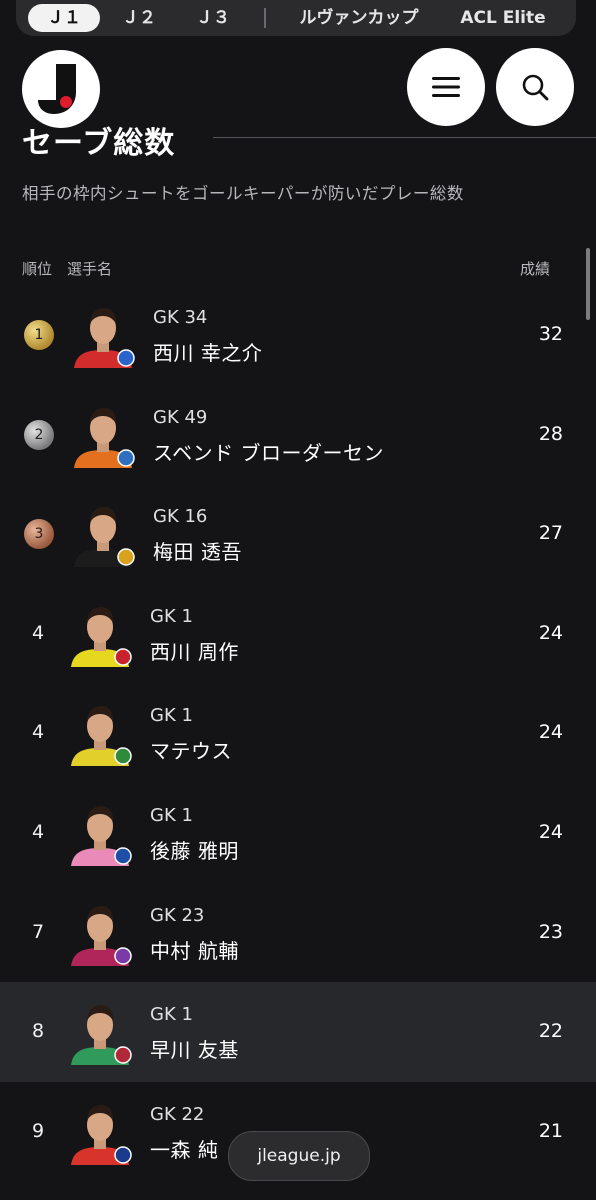 Image resolution: width=596 pixels, height=1200 pixels. Describe the element at coordinates (194, 1048) in the screenshot. I see `player-name: 早川 友基` at that location.